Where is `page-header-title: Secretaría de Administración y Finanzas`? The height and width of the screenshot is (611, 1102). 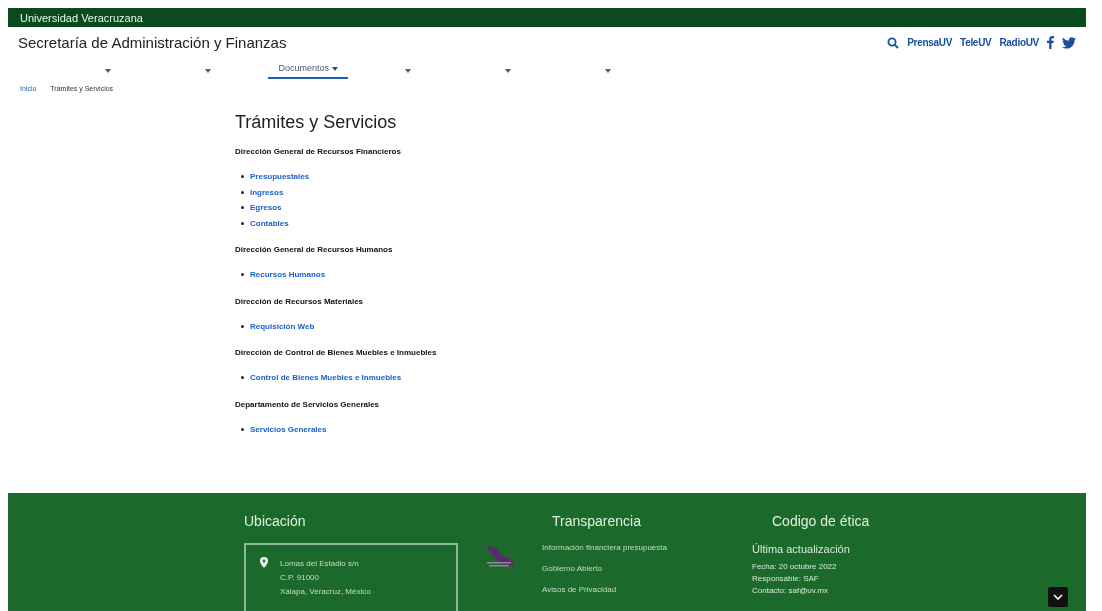
page-header-title: Secretaría de Administración y Finanzas is located at coordinates (152, 42).